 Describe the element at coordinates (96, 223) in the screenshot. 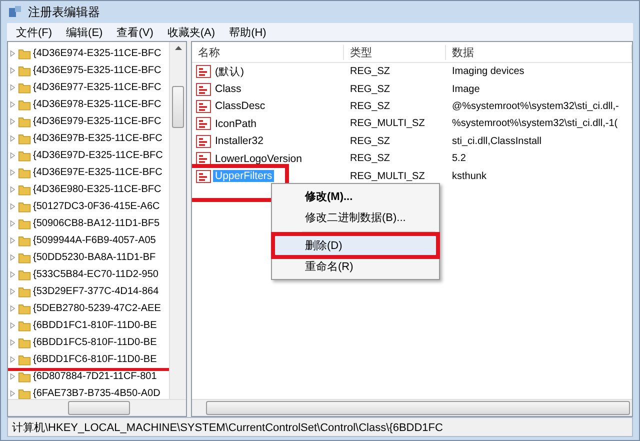

I see `tree-item: {50906CB8-BA12-11D1-BF5` at that location.